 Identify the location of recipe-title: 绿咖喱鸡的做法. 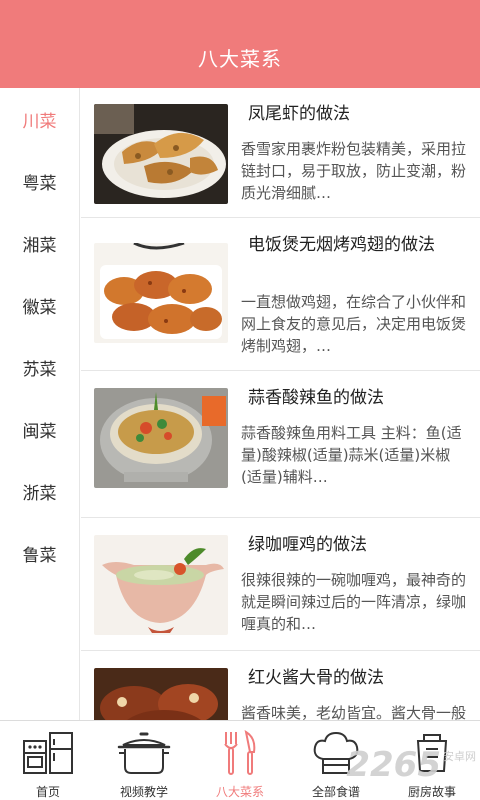
(307, 545).